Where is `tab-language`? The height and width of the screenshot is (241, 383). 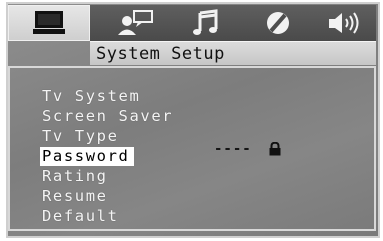
tab-language is located at coordinates (136, 23).